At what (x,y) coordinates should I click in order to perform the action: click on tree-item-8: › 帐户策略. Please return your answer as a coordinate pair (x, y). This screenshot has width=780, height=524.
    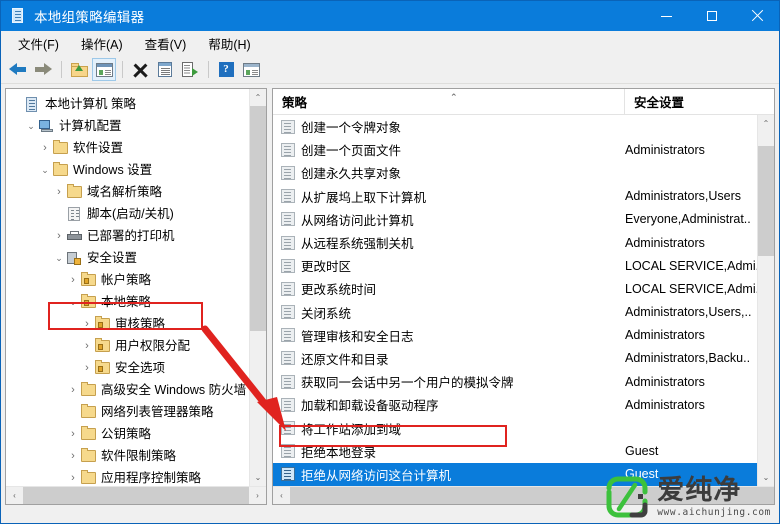
    Looking at the image, I should click on (136, 280).